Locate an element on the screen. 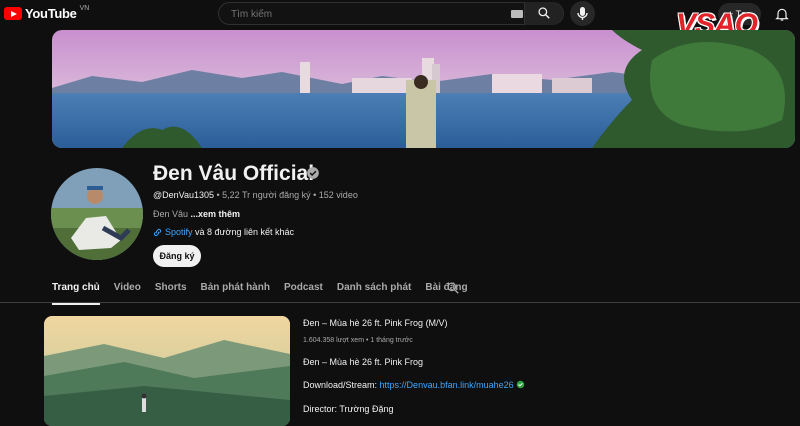  mic-icon is located at coordinates (582, 13).